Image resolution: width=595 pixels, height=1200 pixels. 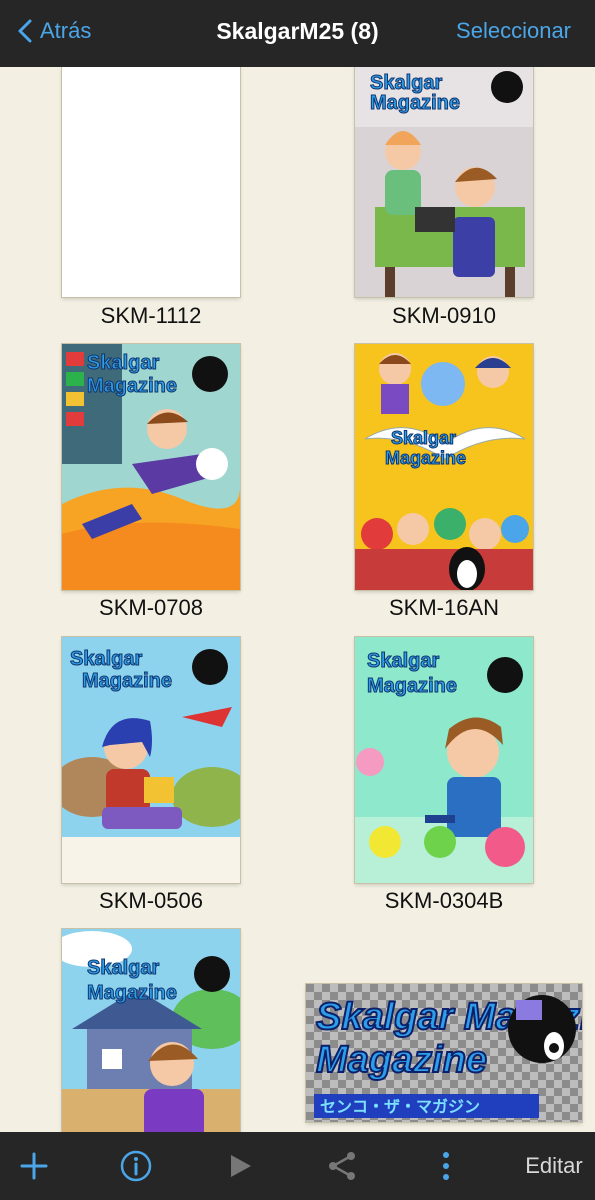 I want to click on cover-art-pink-creatures: Skalgar Magazine, so click(x=444, y=760).